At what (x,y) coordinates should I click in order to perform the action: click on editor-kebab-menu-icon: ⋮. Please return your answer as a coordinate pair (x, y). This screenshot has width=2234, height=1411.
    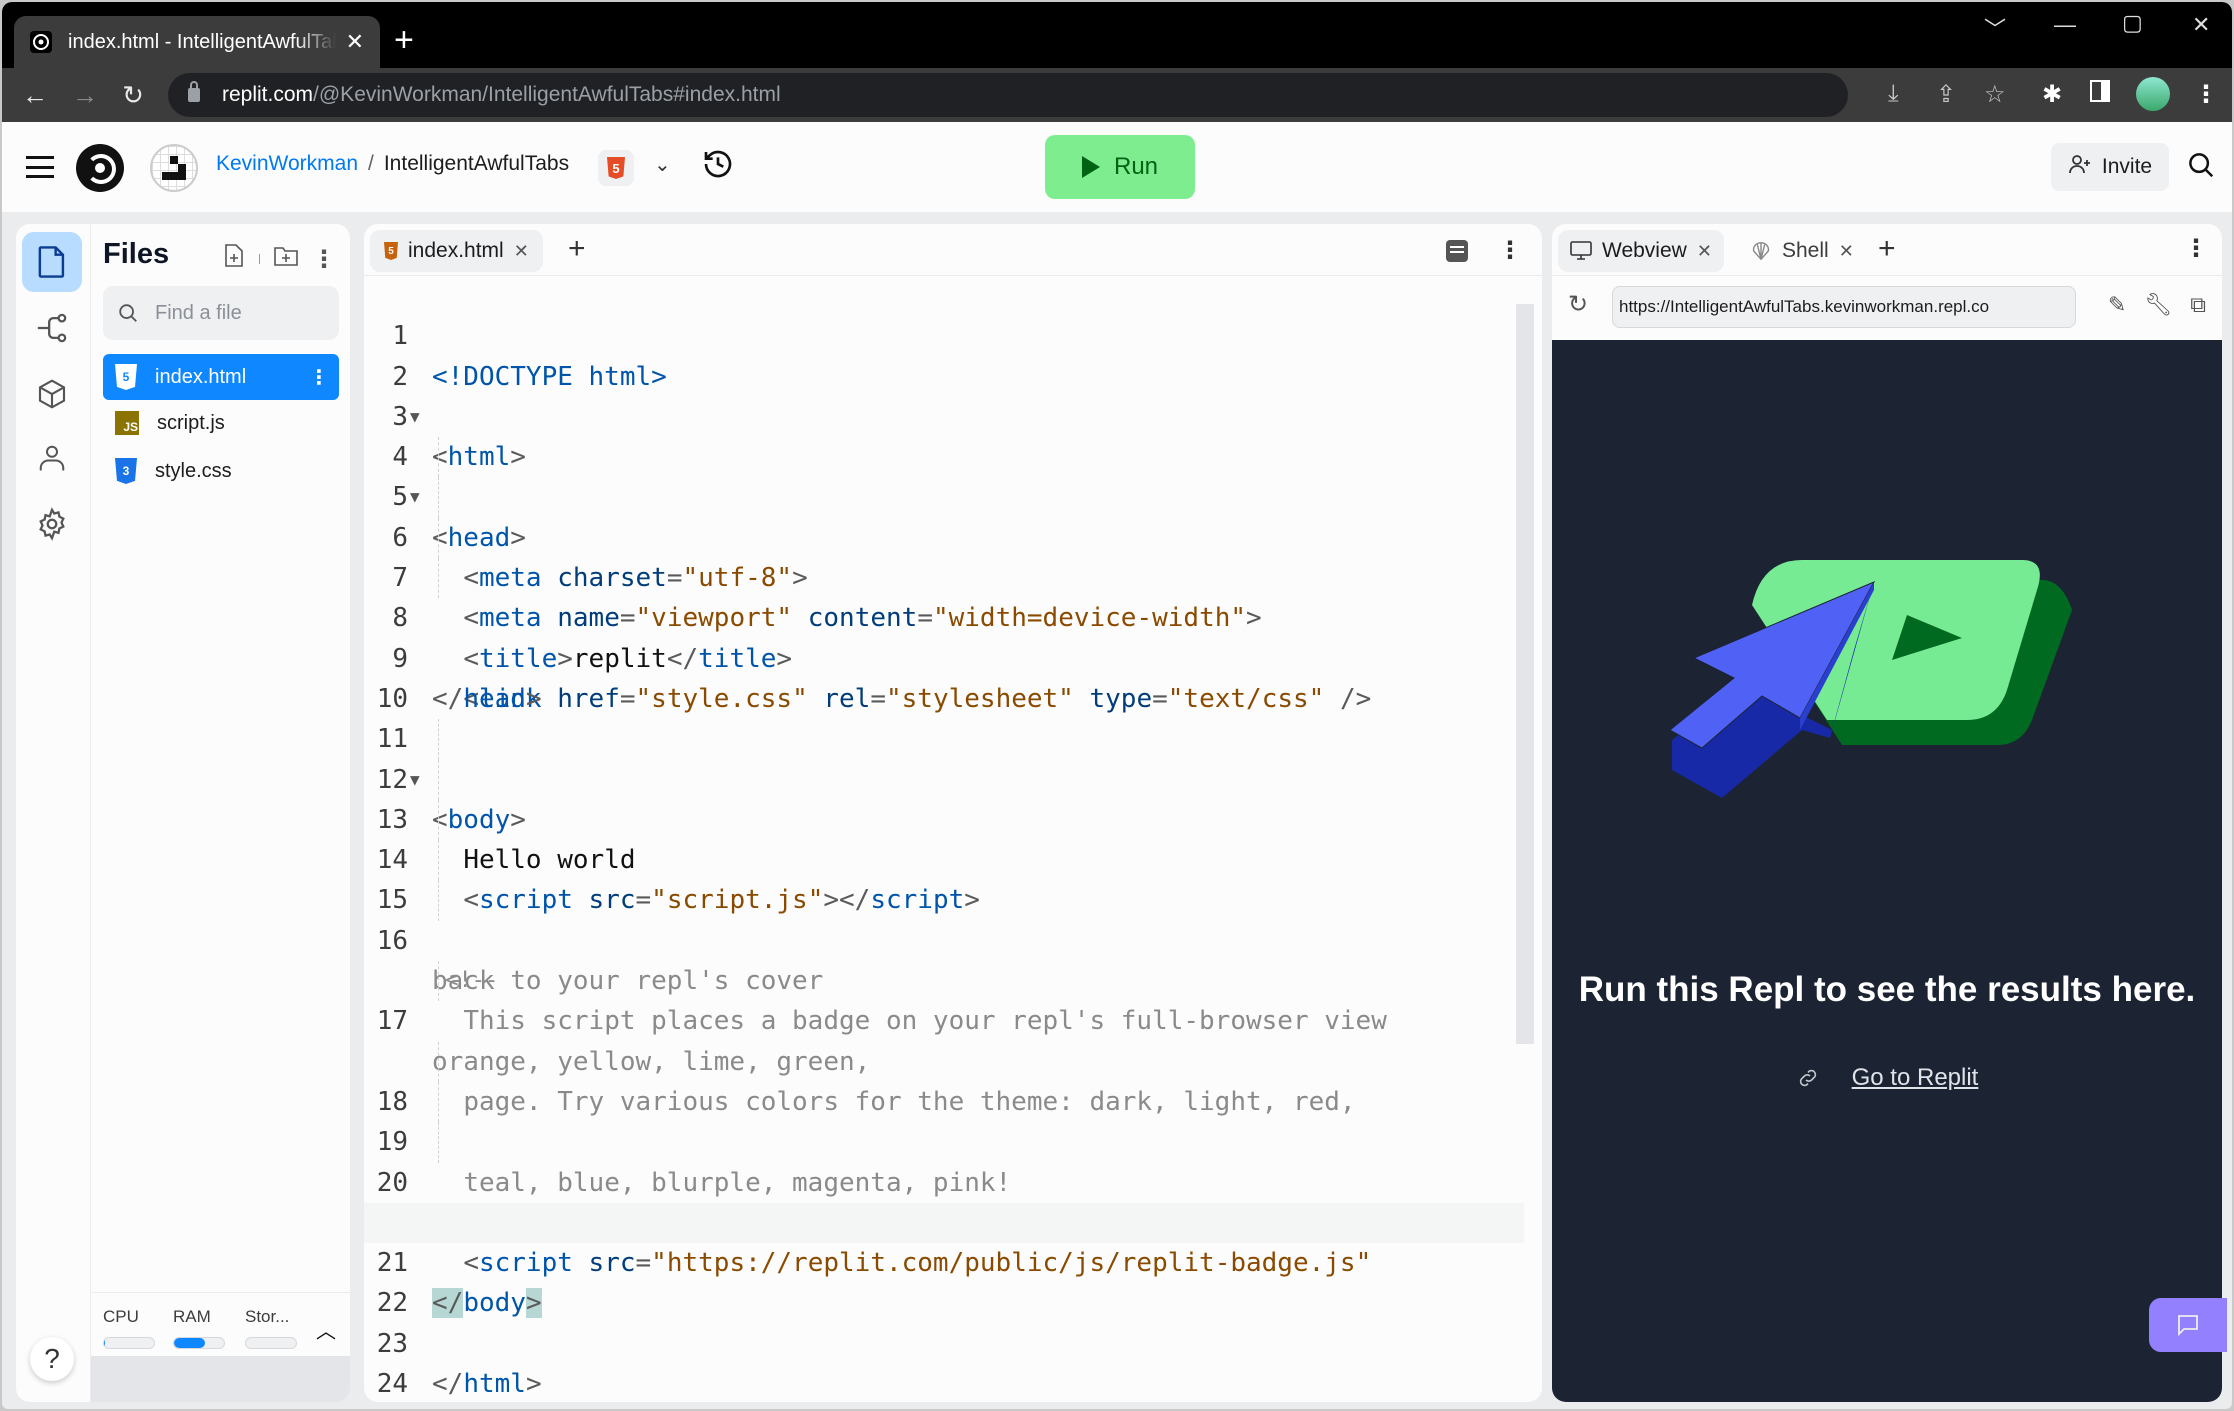
    Looking at the image, I should click on (1510, 250).